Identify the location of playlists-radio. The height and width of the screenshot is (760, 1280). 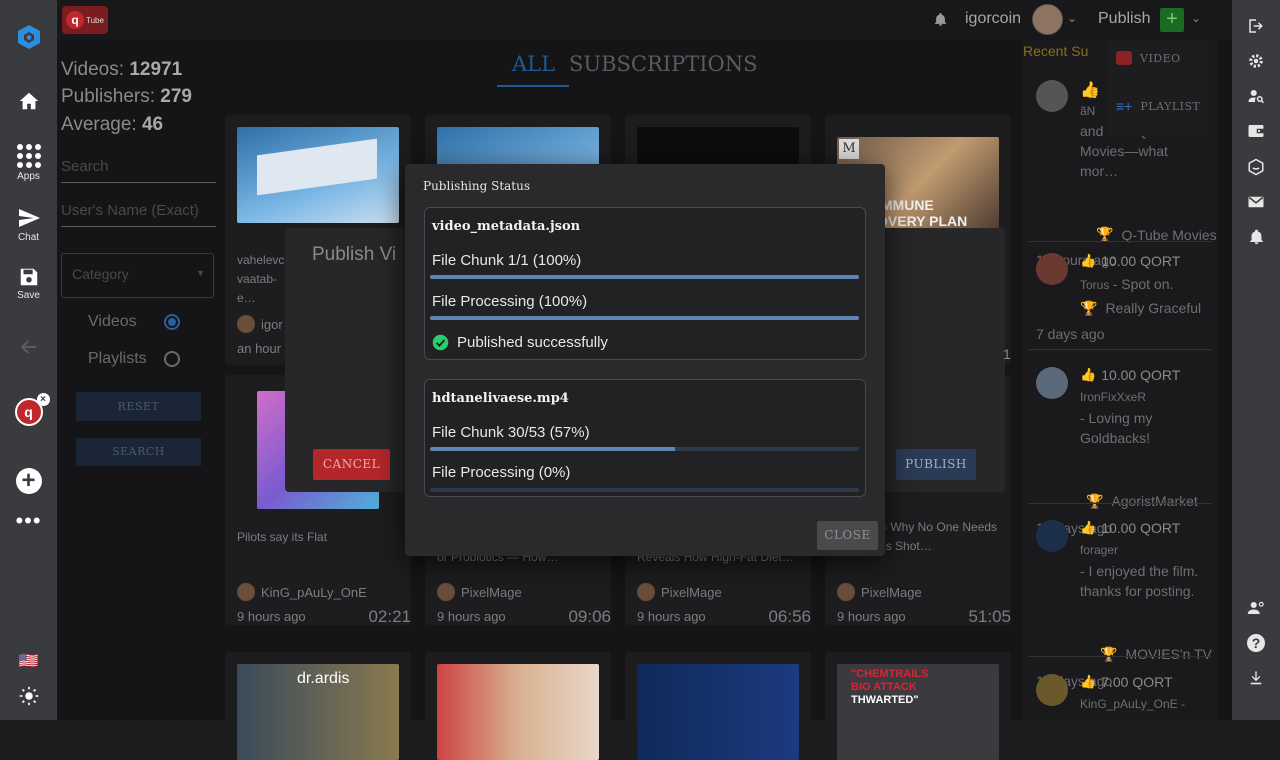
(172, 359).